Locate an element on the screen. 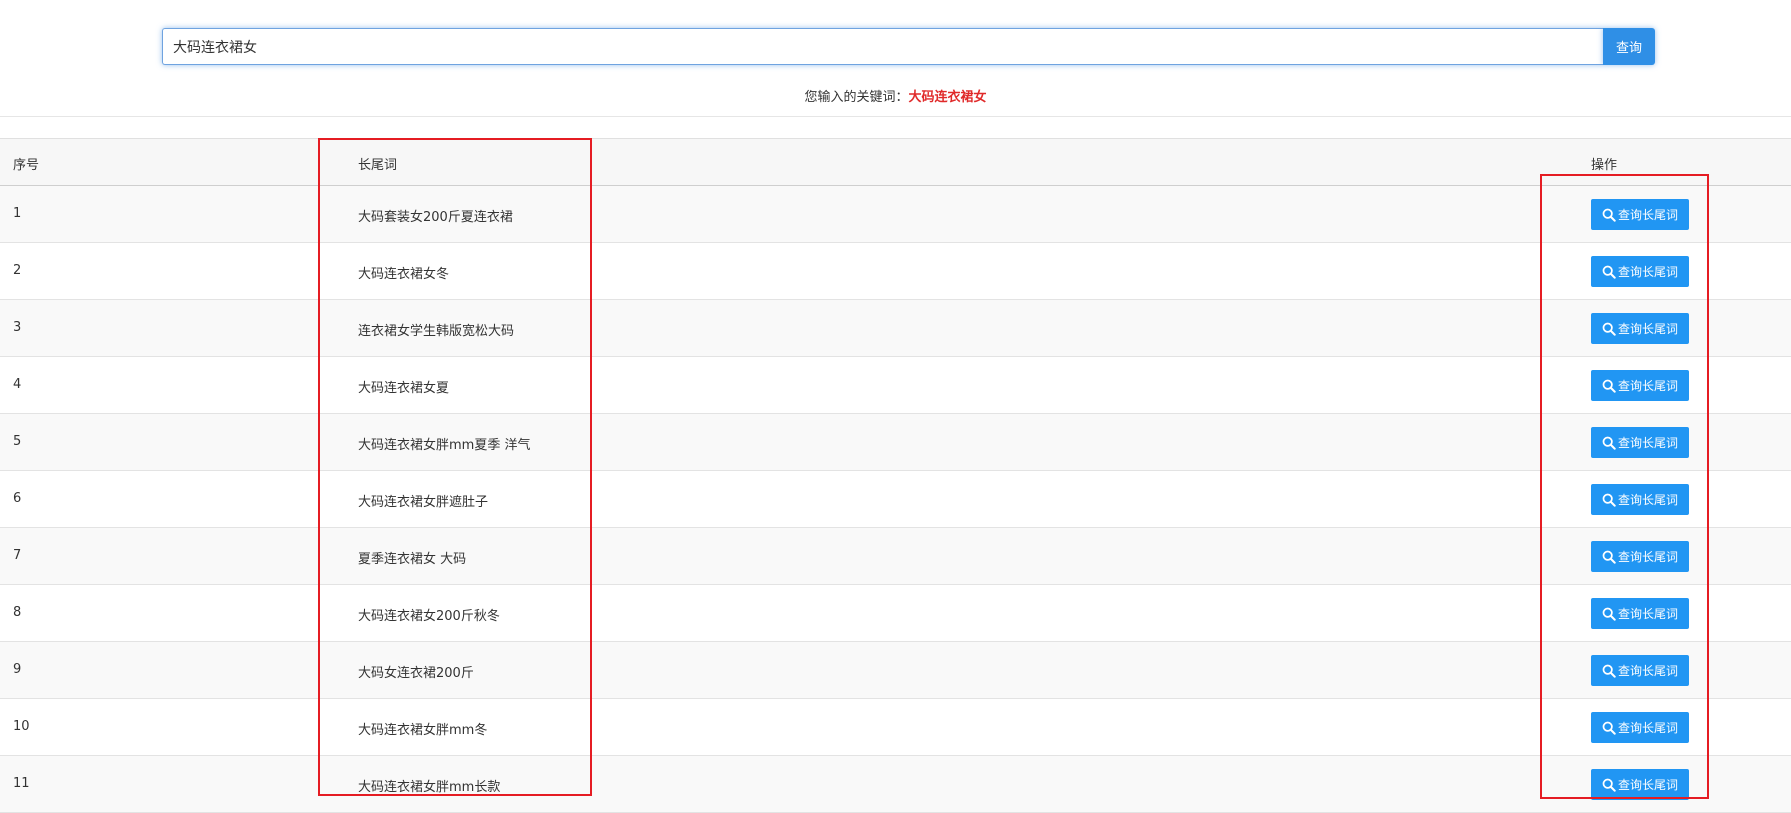 Image resolution: width=1791 pixels, height=813 pixels. row-index: 6 is located at coordinates (17, 498).